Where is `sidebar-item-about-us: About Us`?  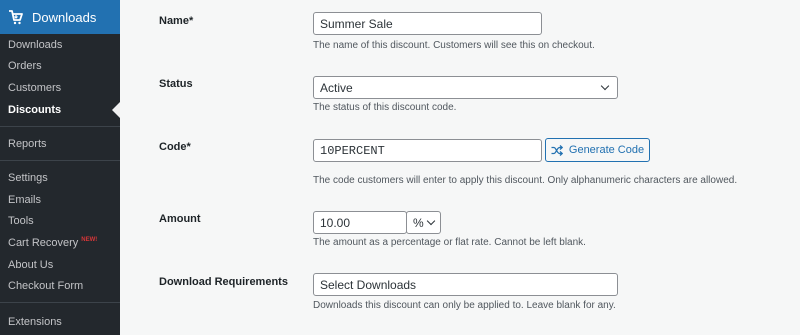 sidebar-item-about-us: About Us is located at coordinates (30, 265).